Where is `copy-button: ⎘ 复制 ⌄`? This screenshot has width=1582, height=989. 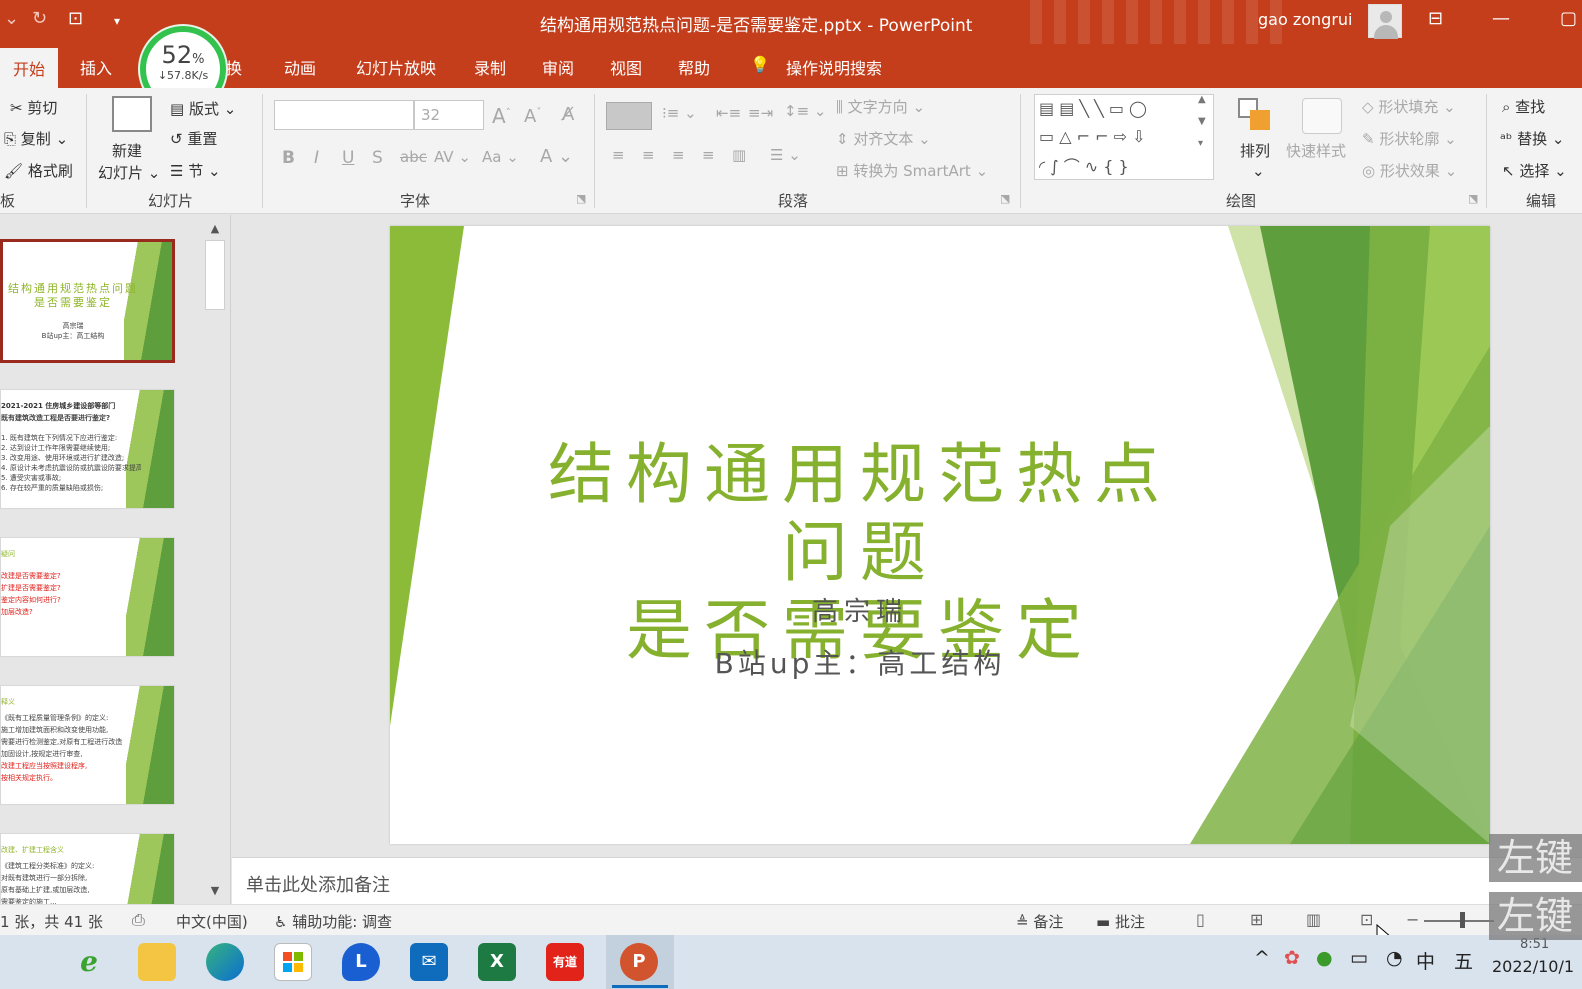
copy-button: ⎘ 复制 ⌄ is located at coordinates (36, 138).